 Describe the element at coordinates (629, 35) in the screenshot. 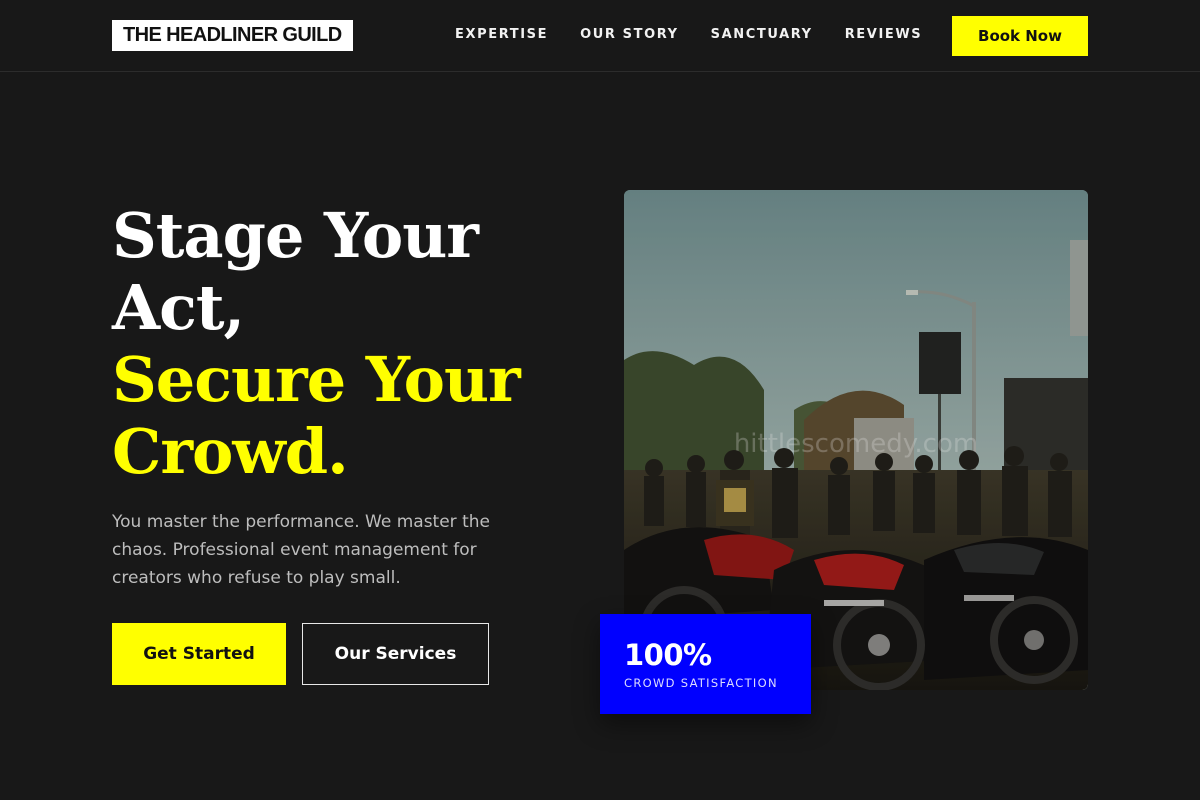

I see `nav-link-our-story: OUR STORY` at that location.